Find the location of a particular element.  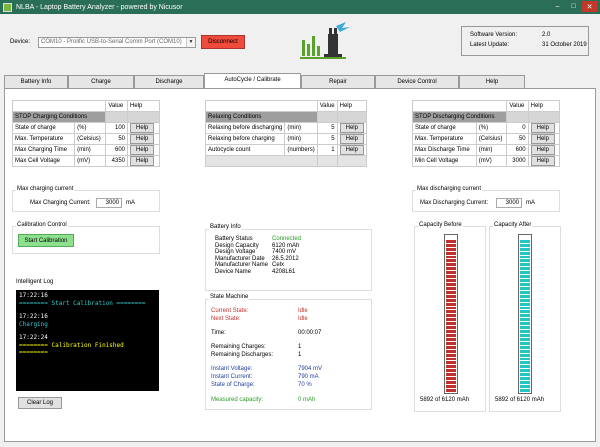

value-cell: 3000 is located at coordinates (517, 161).